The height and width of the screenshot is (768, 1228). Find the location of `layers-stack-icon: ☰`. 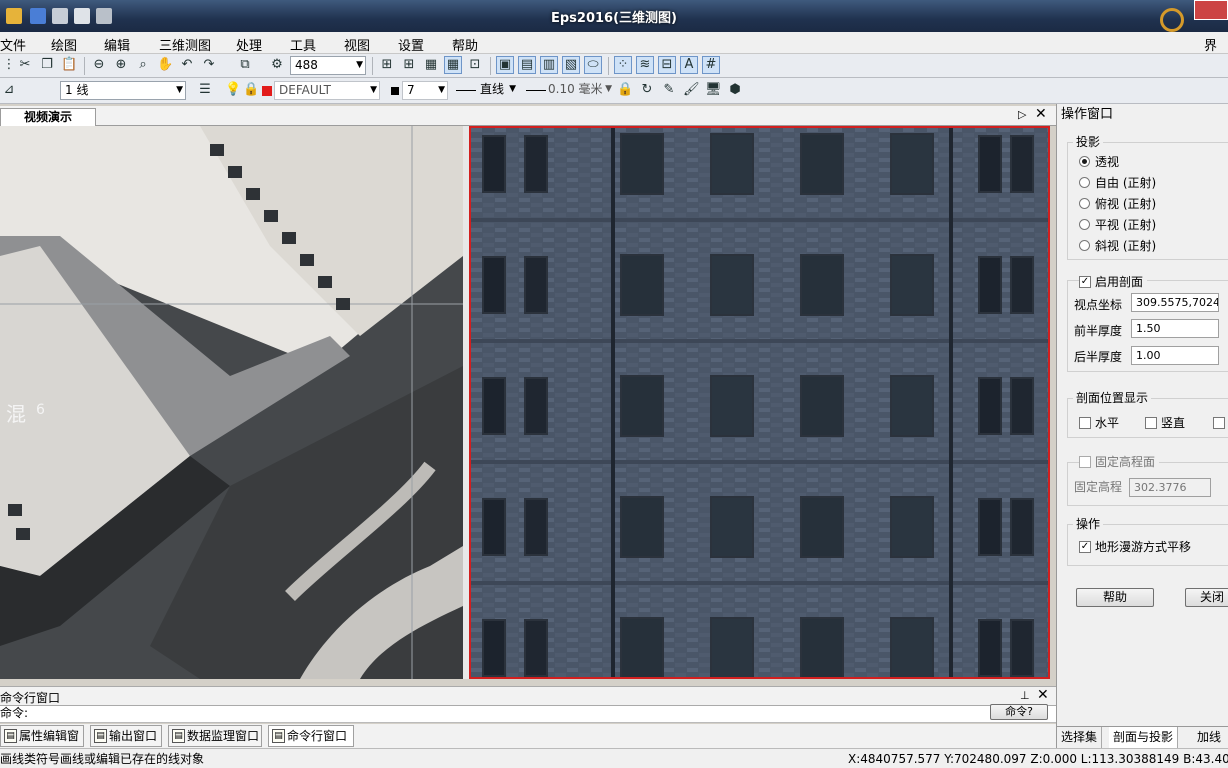

layers-stack-icon: ☰ is located at coordinates (205, 90).